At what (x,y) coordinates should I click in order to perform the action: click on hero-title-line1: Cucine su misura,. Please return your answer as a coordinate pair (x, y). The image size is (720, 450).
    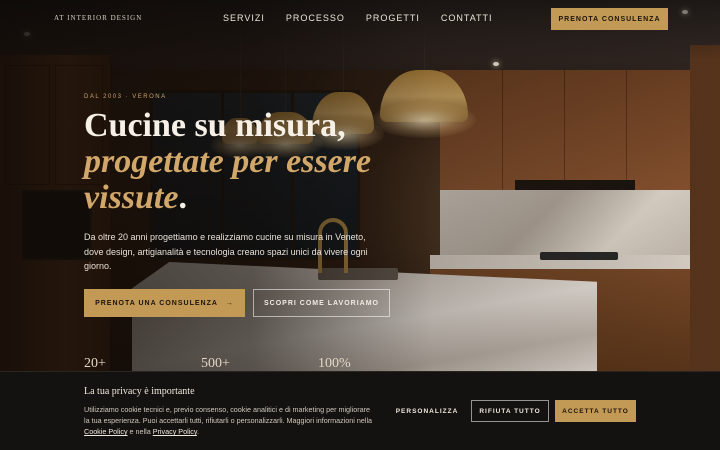
    Looking at the image, I should click on (215, 125).